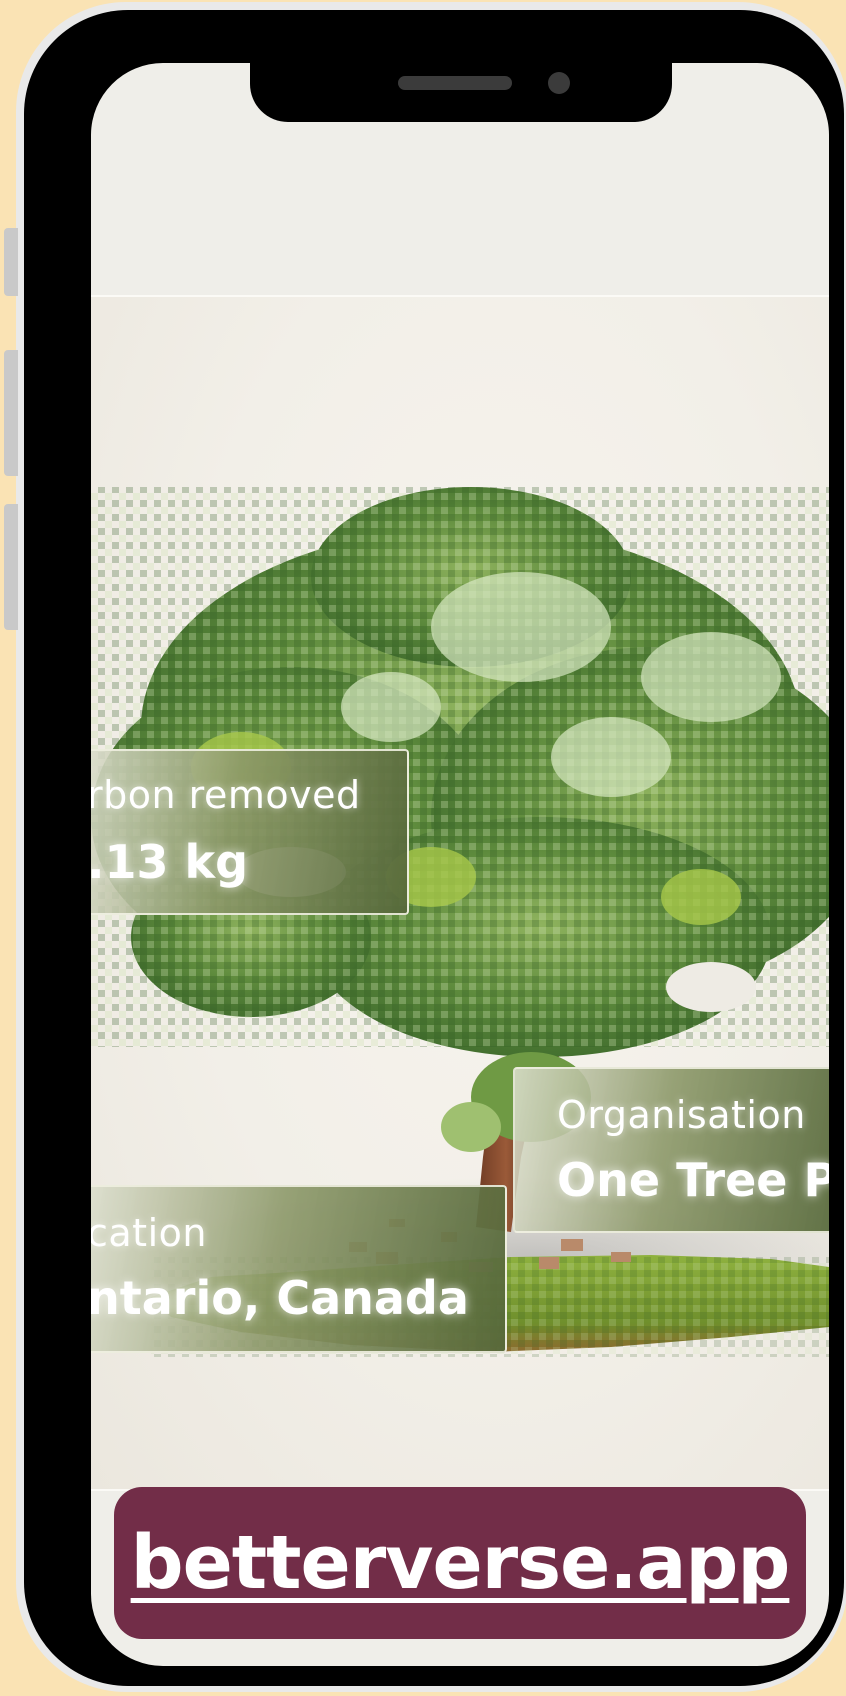 Image resolution: width=846 pixels, height=1696 pixels. I want to click on location-value: ntario, Canada, so click(280, 1298).